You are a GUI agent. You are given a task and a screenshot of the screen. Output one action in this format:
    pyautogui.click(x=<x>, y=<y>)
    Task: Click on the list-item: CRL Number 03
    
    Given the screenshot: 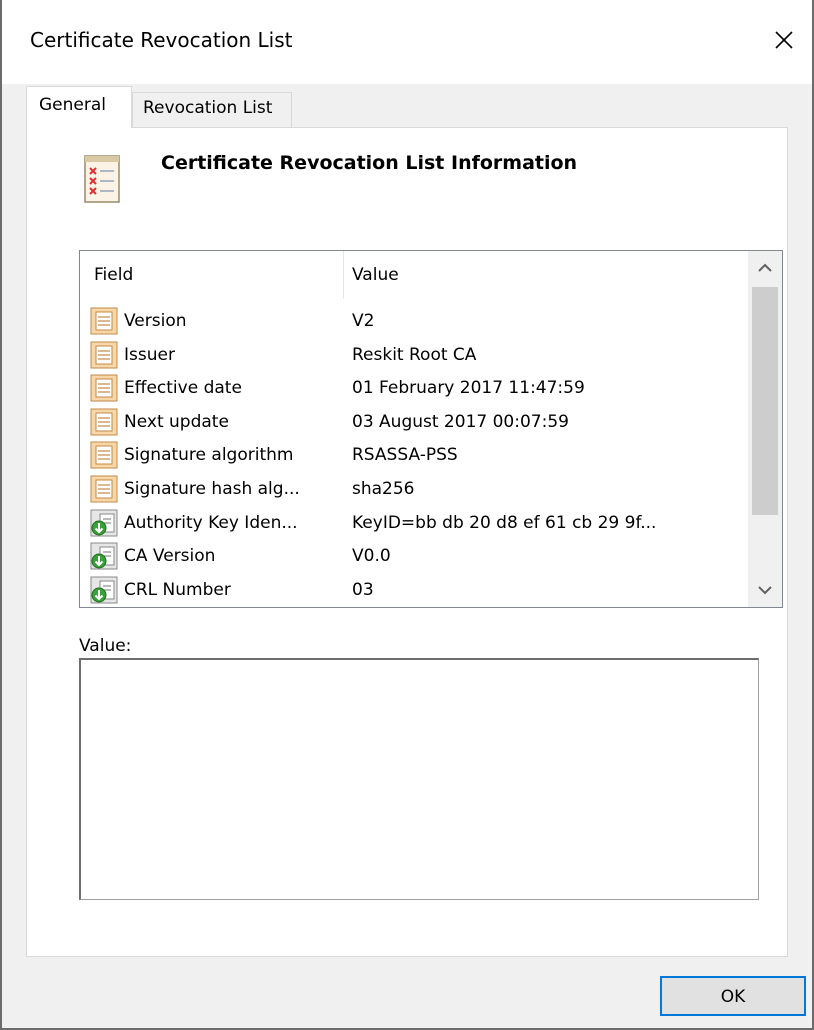 What is the action you would take?
    pyautogui.click(x=400, y=590)
    